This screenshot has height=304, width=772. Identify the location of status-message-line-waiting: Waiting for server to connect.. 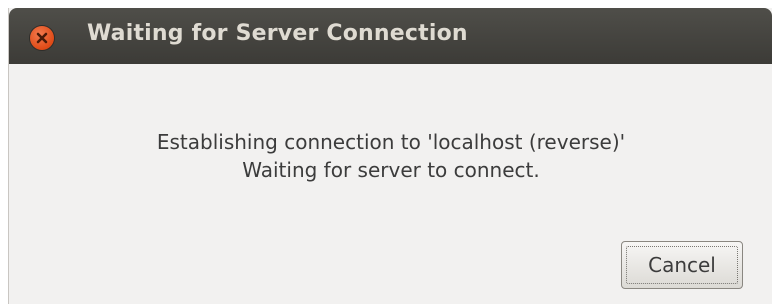
(391, 170).